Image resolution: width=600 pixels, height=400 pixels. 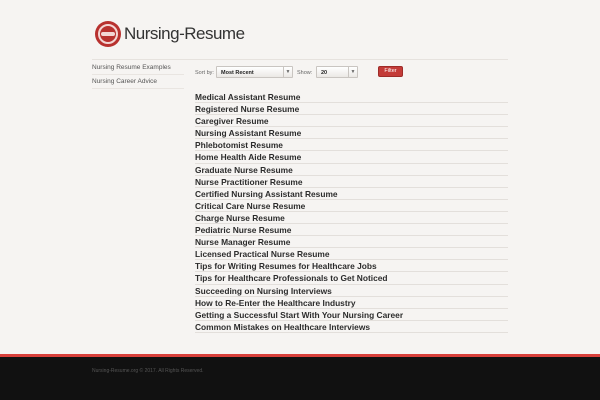 What do you see at coordinates (138, 82) in the screenshot?
I see `sidebar-item-career-advice: Nursing Career Advice` at bounding box center [138, 82].